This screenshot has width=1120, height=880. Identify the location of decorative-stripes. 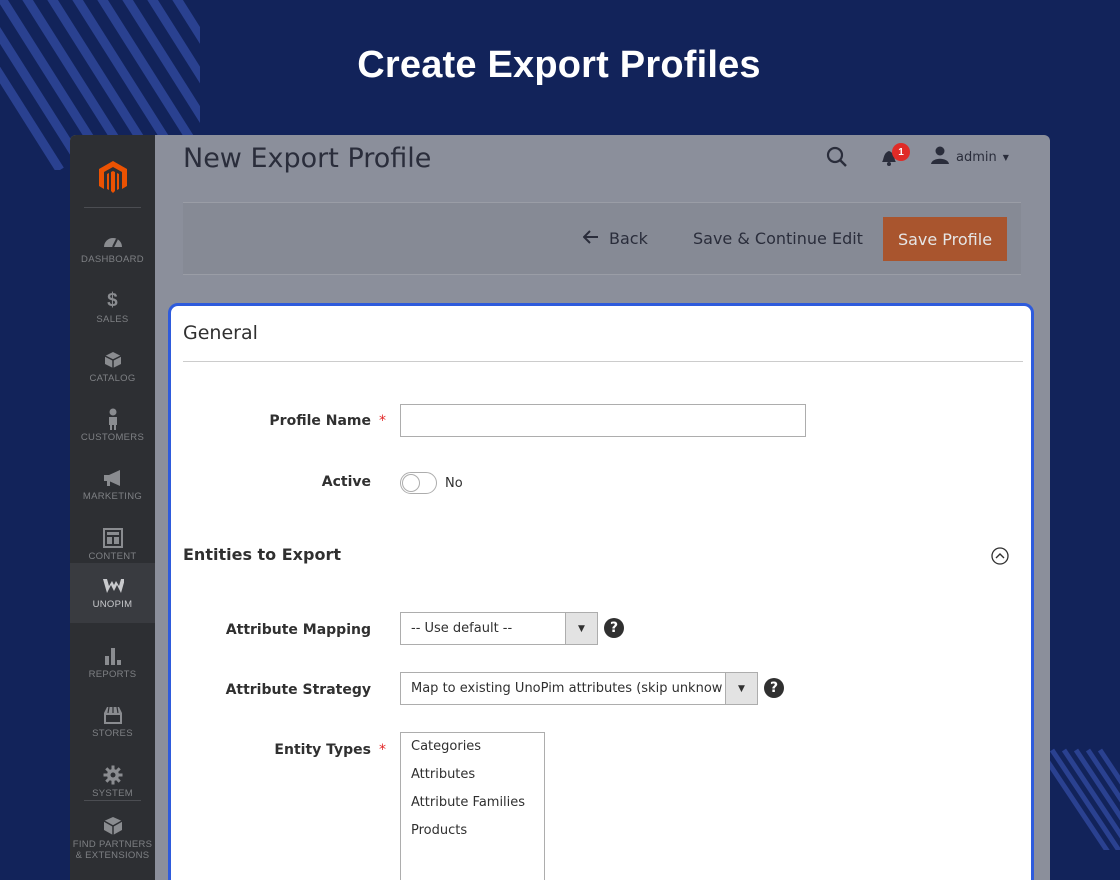
(1080, 795).